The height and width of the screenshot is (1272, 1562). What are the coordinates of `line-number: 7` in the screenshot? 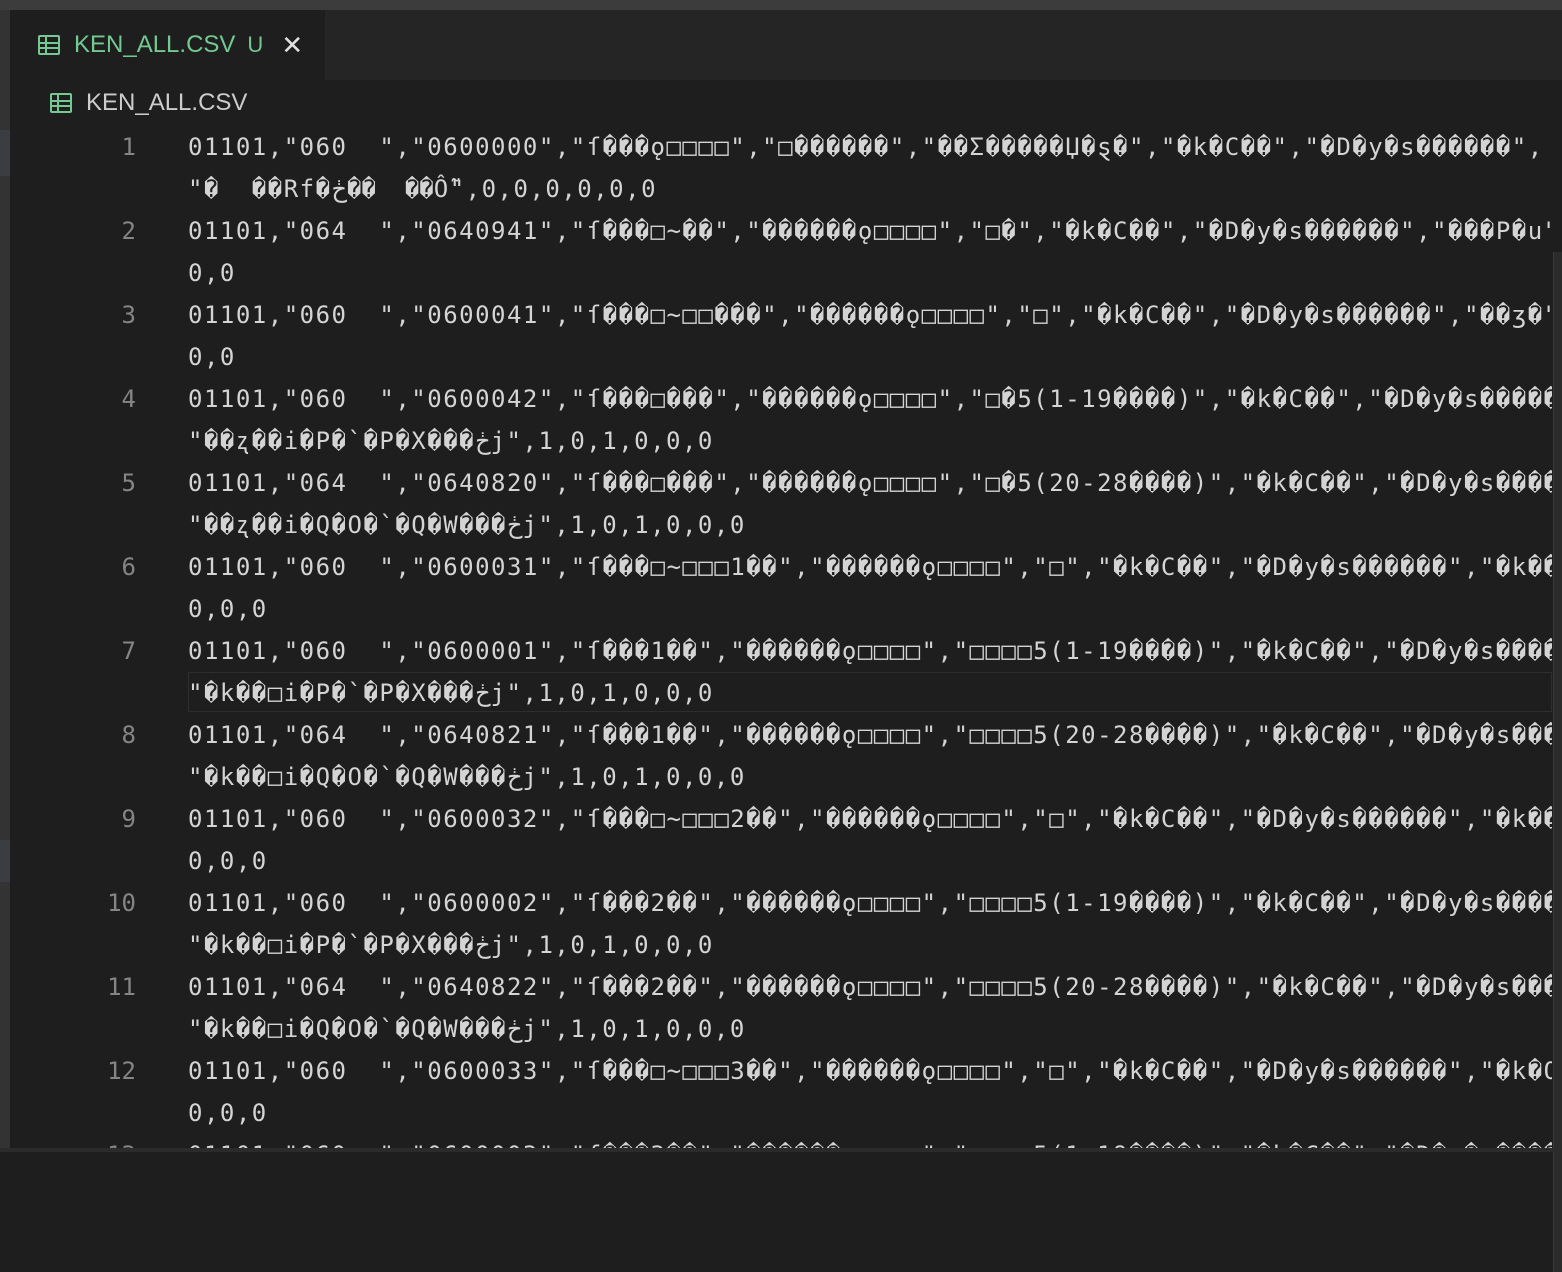 It's located at (128, 651).